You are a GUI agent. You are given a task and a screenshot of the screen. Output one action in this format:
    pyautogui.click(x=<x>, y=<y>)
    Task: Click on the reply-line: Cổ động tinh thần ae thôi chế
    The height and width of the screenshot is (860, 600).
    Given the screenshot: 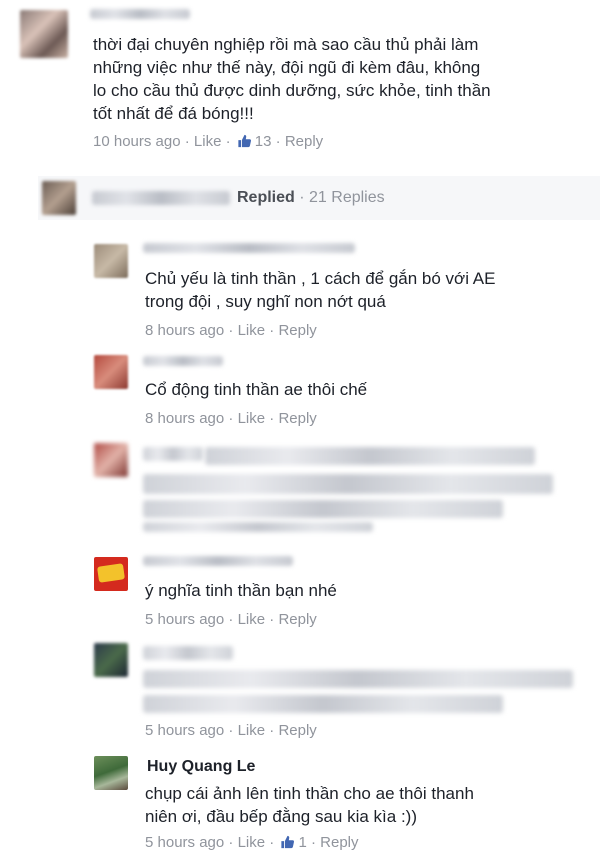 What is the action you would take?
    pyautogui.click(x=256, y=389)
    